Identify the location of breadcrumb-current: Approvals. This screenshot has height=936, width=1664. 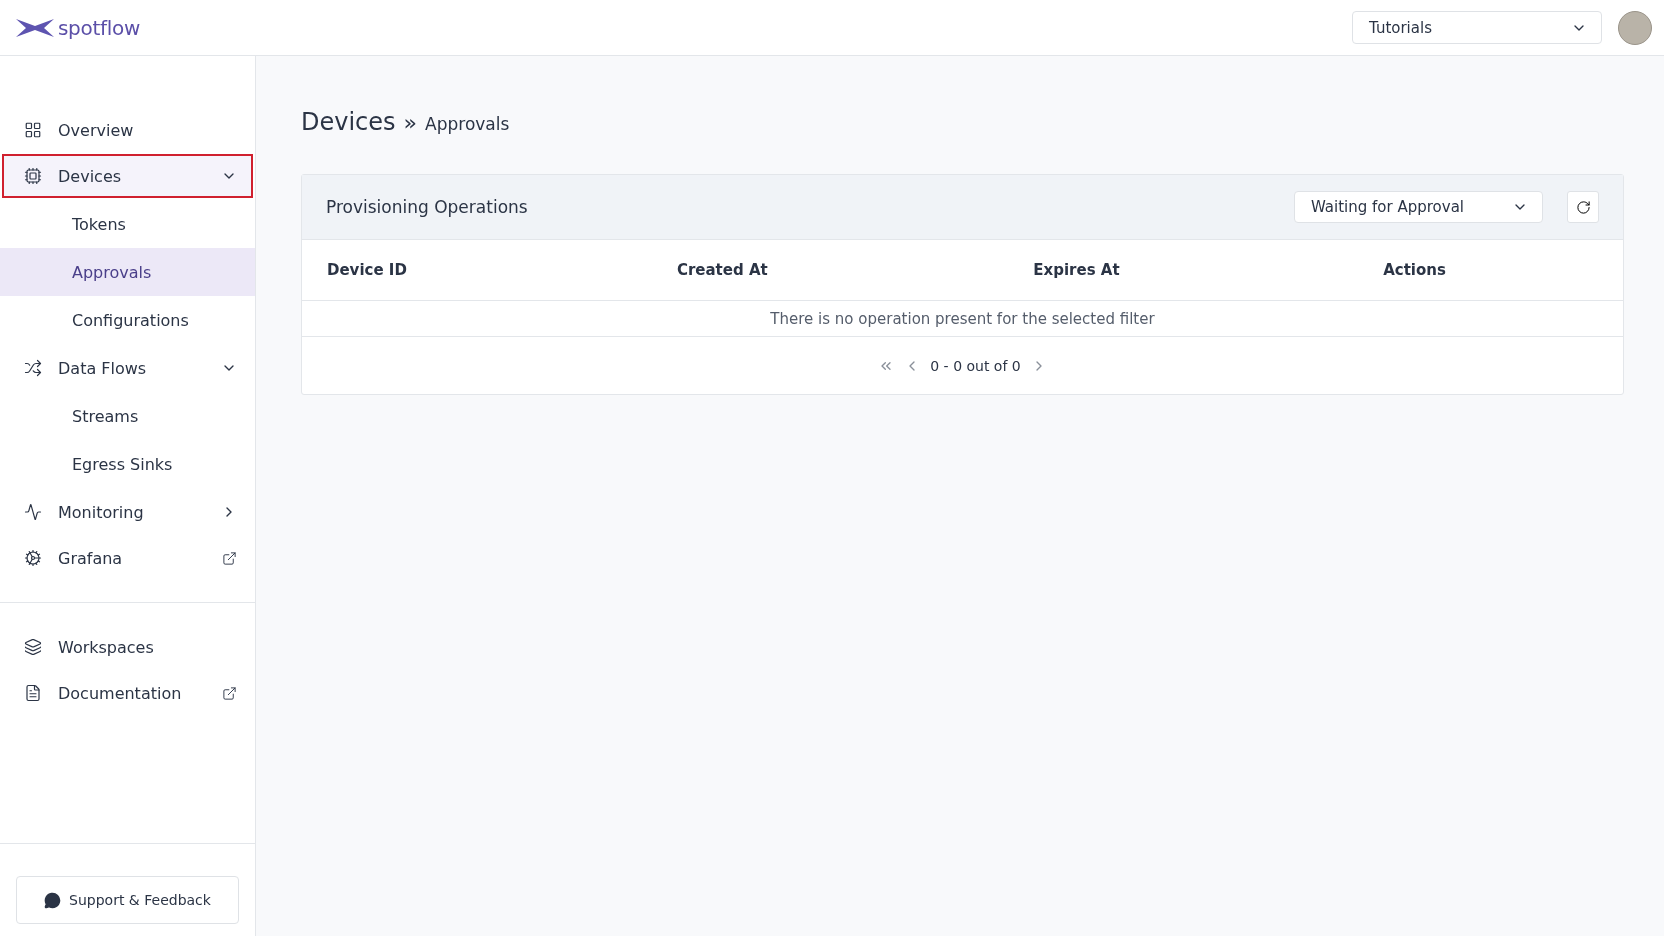
(467, 124).